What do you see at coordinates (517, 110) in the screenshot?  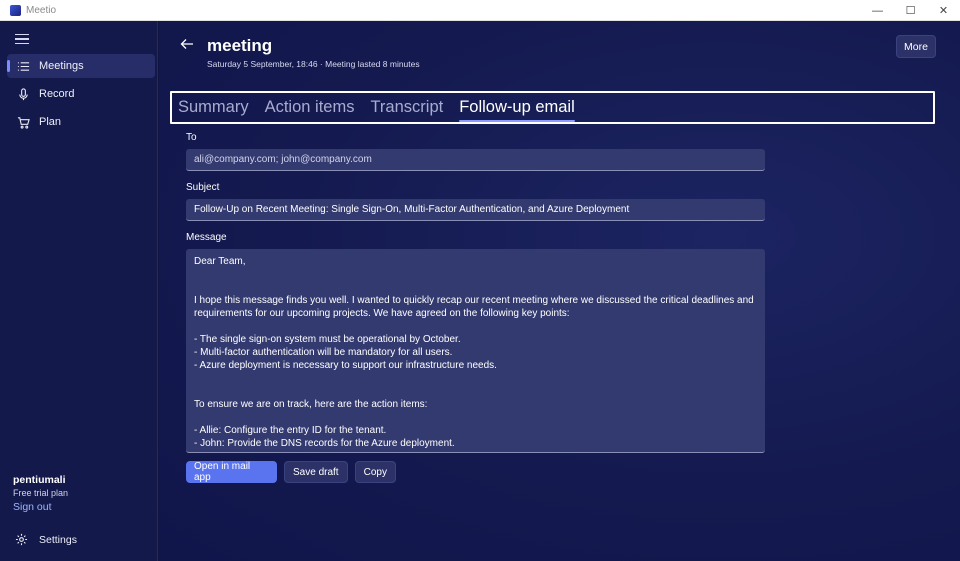 I see `tab-follow-up-email: Follow-up email` at bounding box center [517, 110].